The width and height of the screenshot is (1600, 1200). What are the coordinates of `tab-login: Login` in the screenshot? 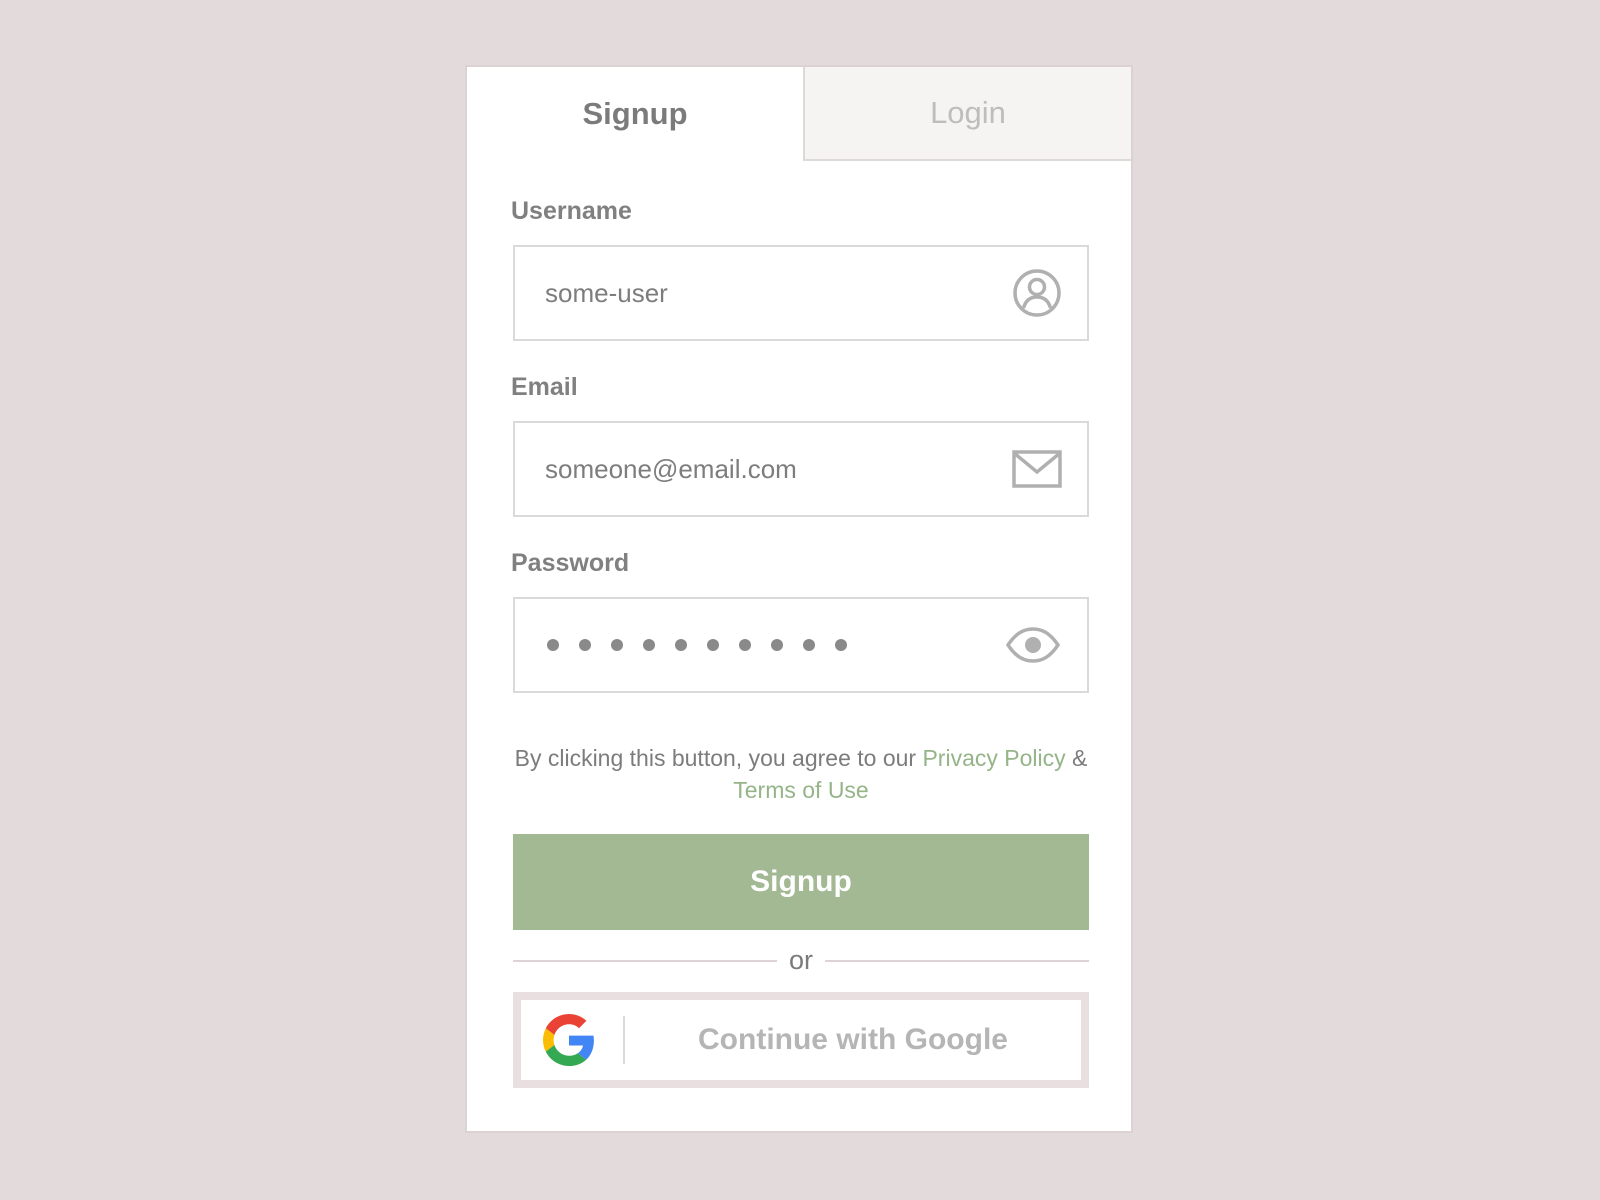 It's located at (967, 114).